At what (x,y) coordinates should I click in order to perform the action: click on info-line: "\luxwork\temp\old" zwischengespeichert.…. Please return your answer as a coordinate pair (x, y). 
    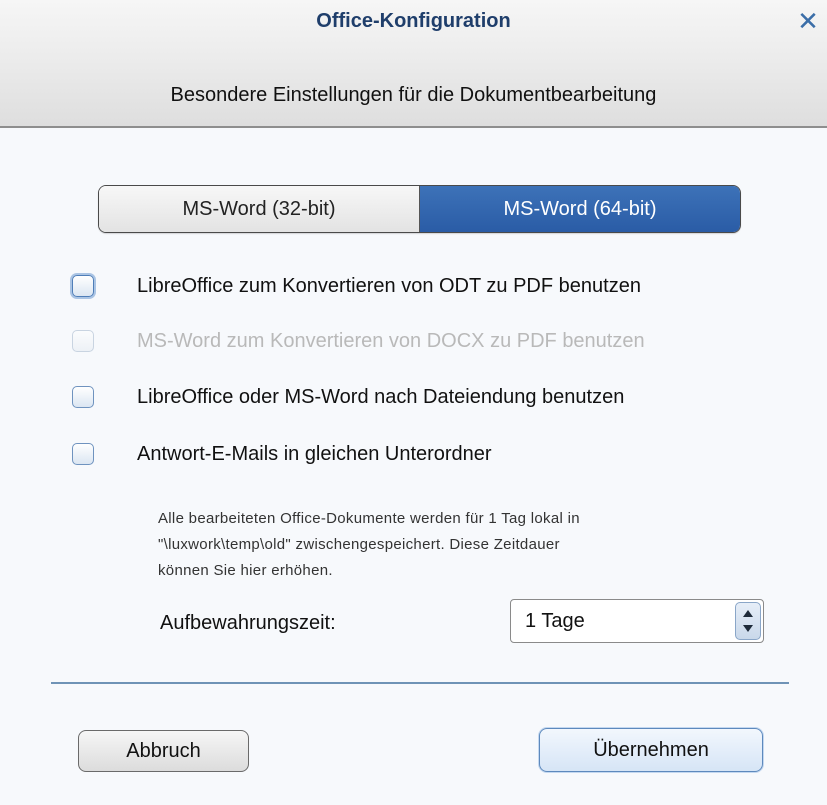
    Looking at the image, I should click on (359, 544).